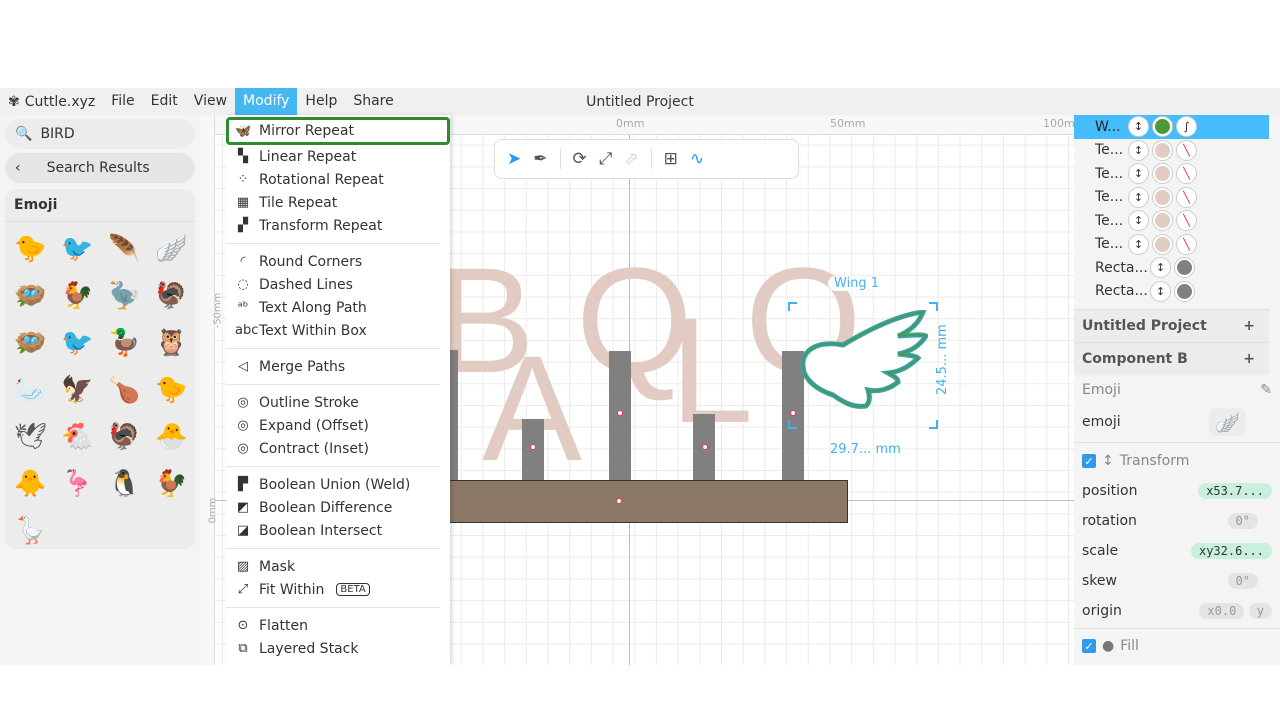 This screenshot has height=720, width=1280. Describe the element at coordinates (863, 365) in the screenshot. I see `wing-shape` at that location.